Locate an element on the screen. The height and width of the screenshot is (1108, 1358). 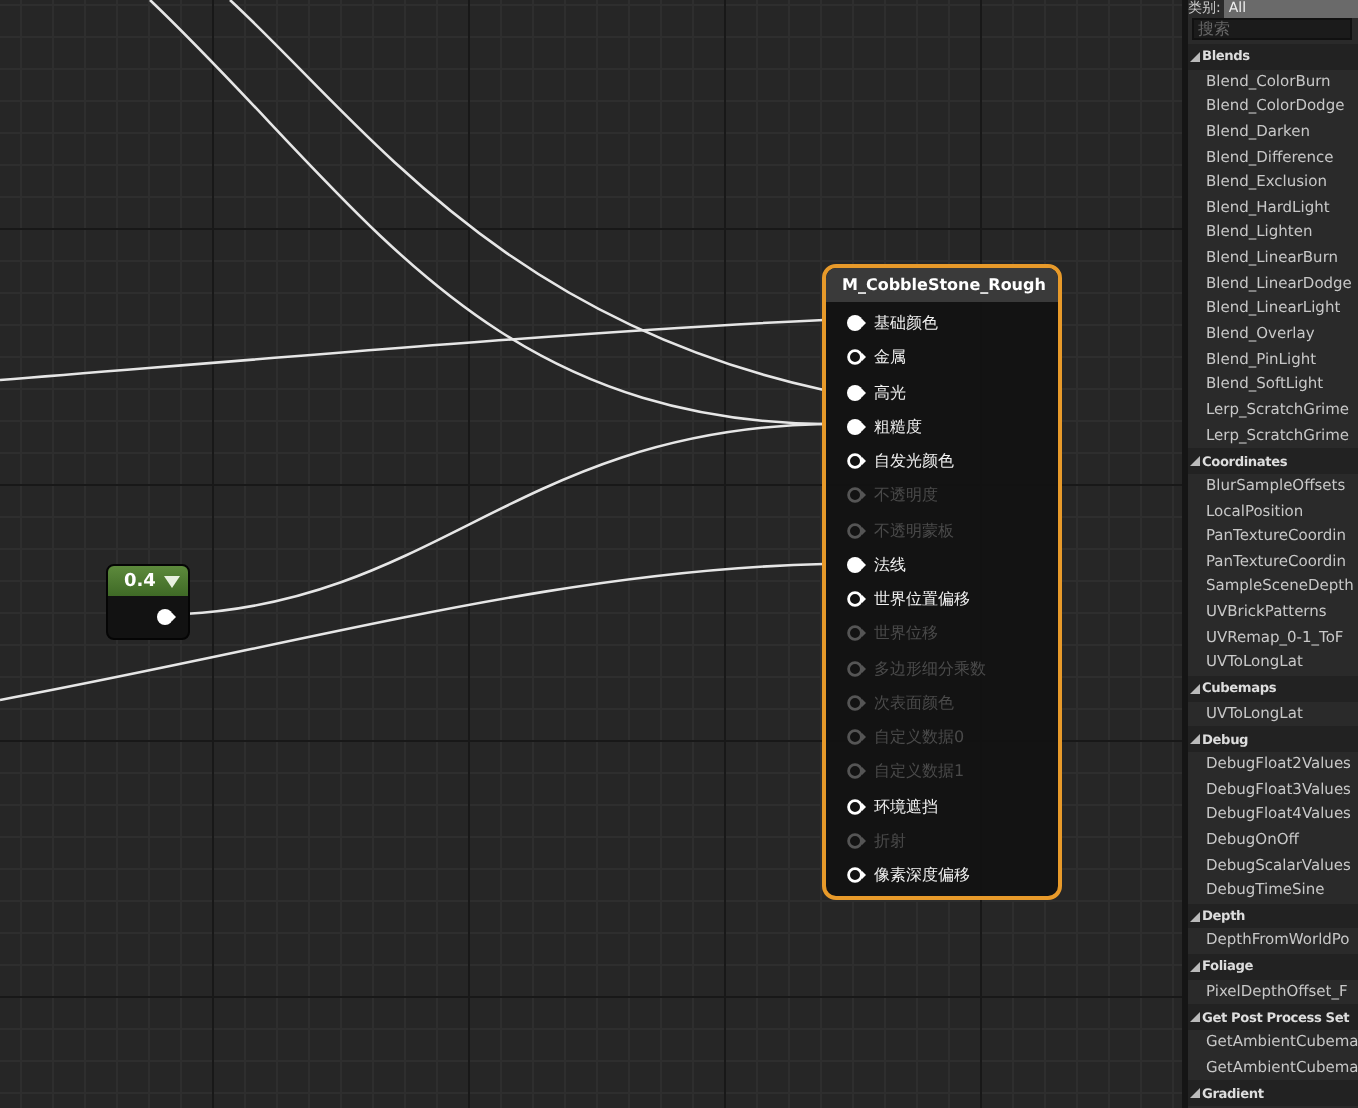
pin-label: 基础颜色 is located at coordinates (906, 323).